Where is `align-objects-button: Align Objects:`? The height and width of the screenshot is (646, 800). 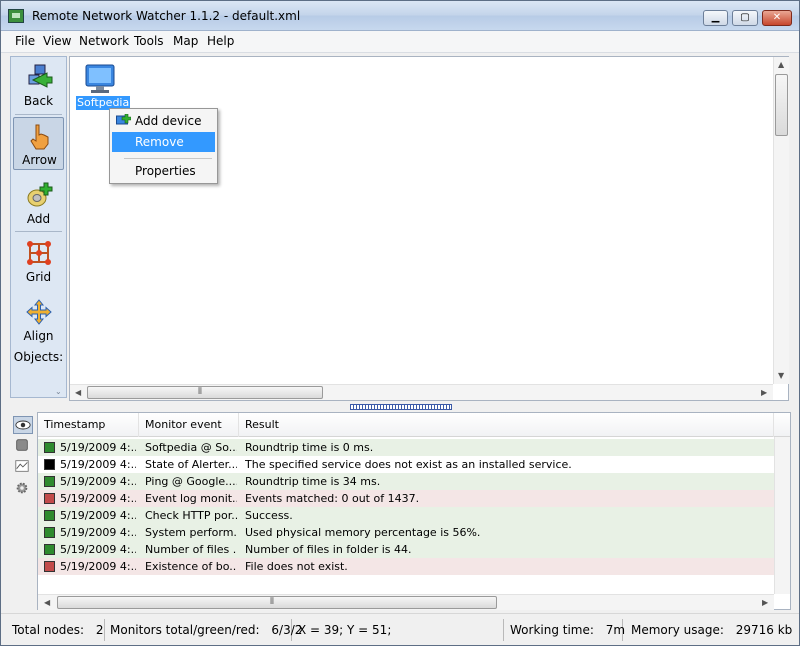 align-objects-button: Align Objects: is located at coordinates (38, 329).